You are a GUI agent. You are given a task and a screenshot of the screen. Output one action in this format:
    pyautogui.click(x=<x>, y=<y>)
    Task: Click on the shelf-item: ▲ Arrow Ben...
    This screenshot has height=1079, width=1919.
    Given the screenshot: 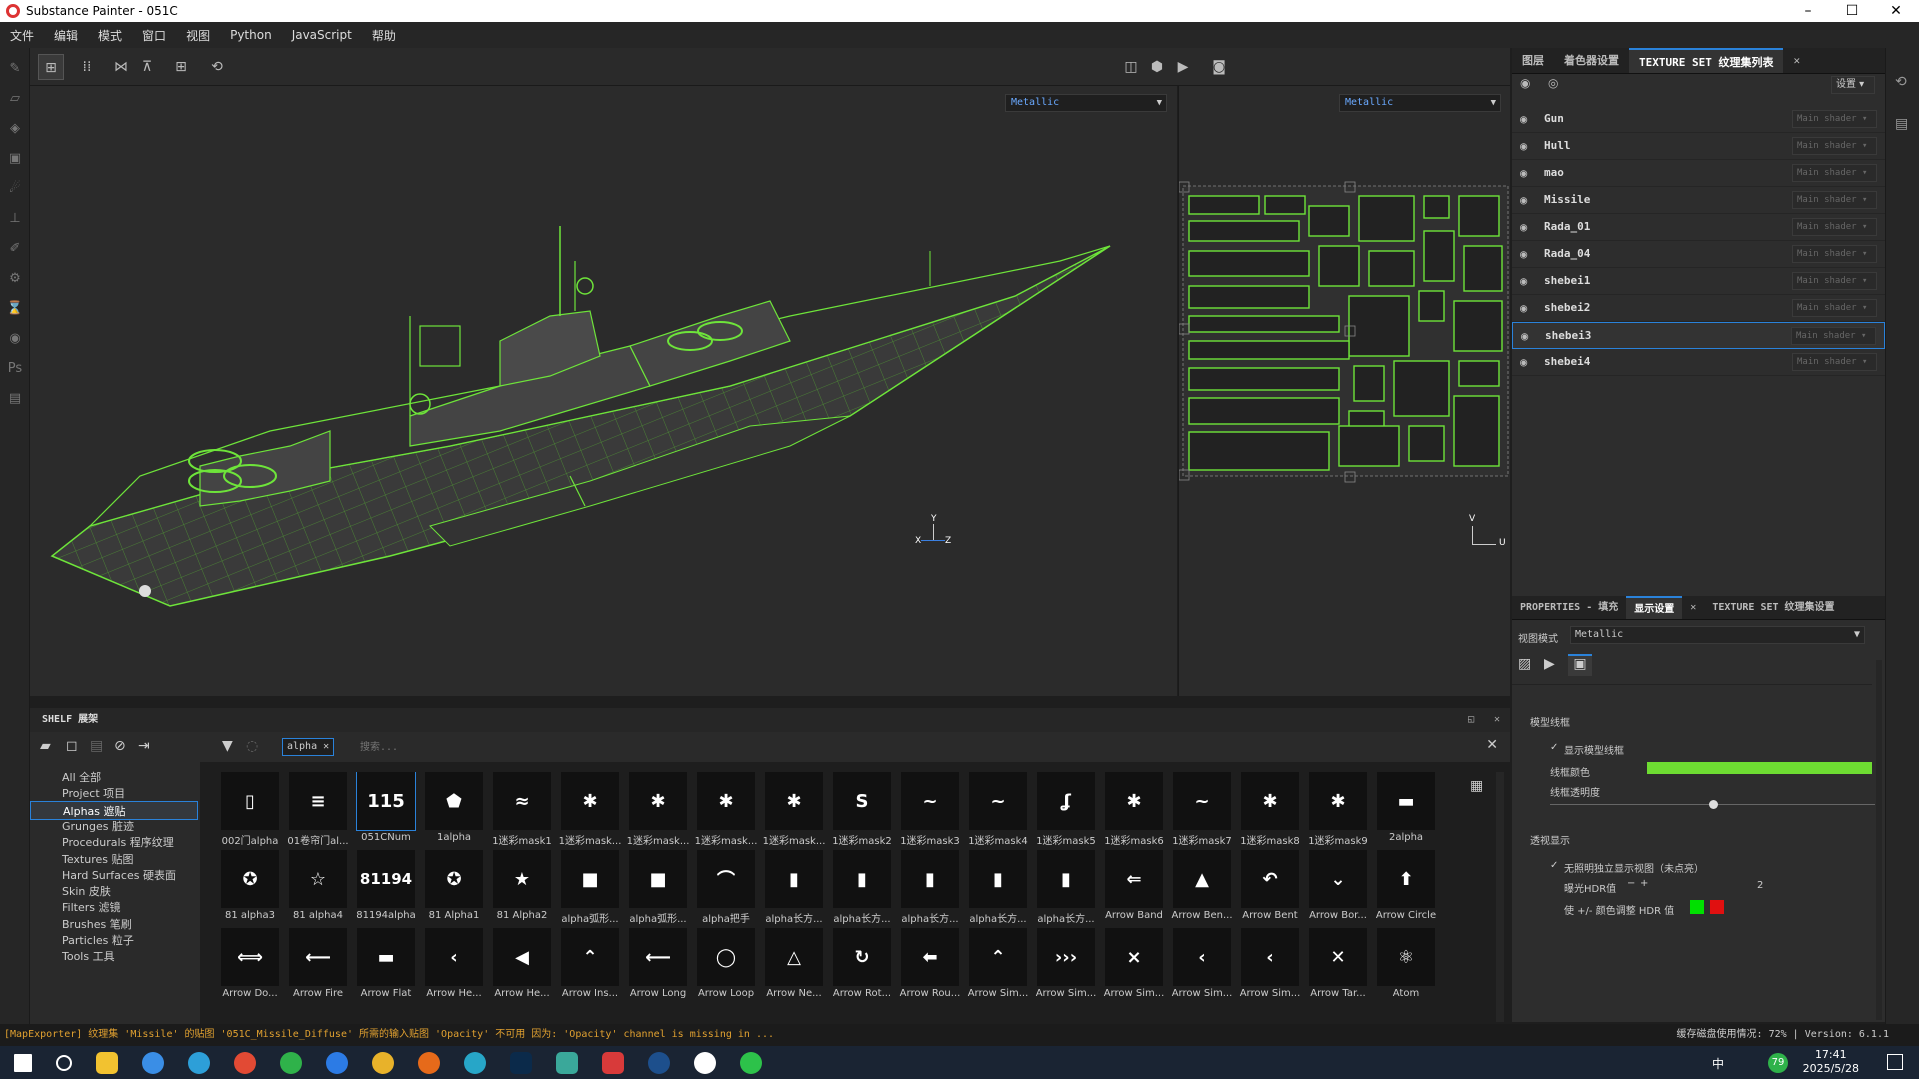 What is the action you would take?
    pyautogui.click(x=1202, y=889)
    